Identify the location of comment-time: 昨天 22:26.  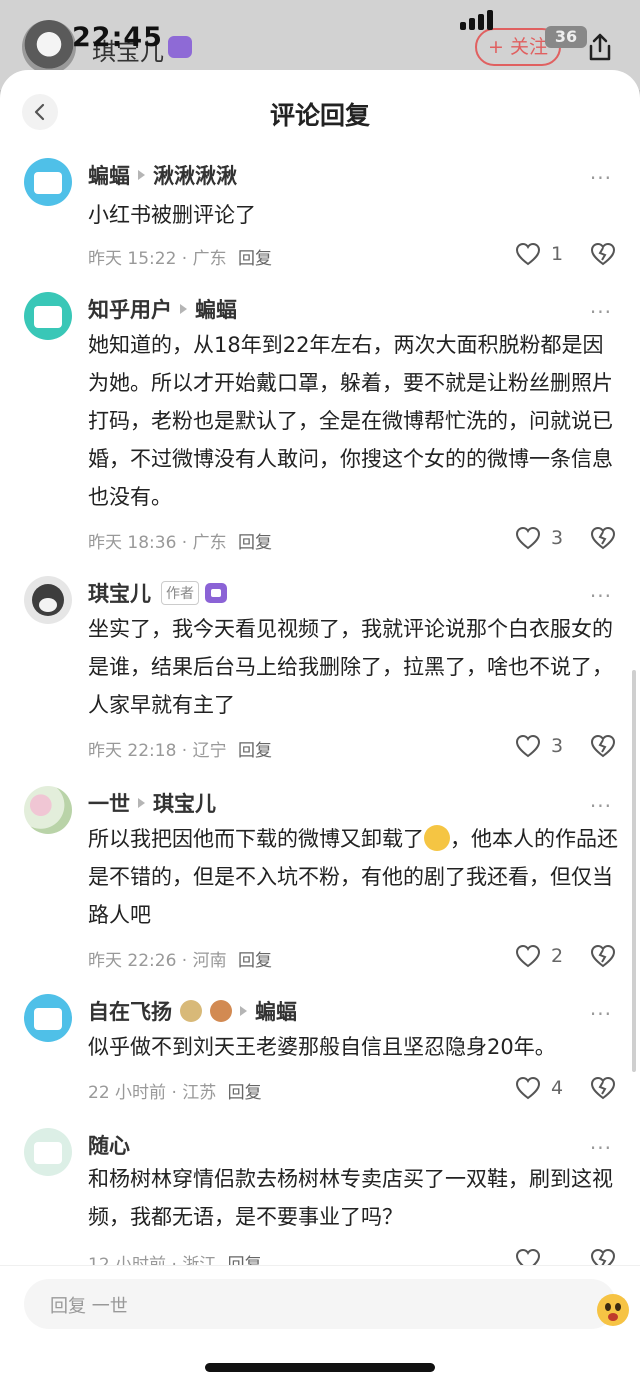
(132, 961).